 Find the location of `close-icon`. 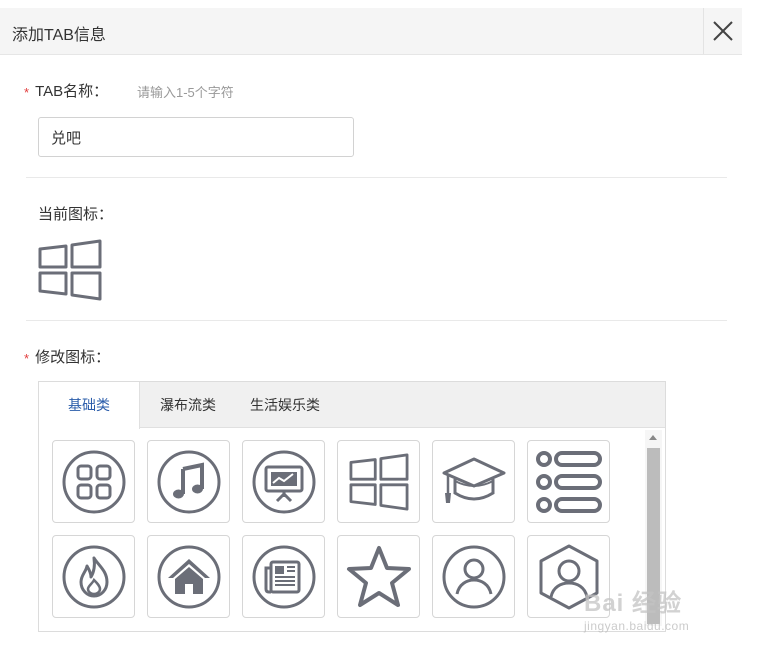

close-icon is located at coordinates (723, 31).